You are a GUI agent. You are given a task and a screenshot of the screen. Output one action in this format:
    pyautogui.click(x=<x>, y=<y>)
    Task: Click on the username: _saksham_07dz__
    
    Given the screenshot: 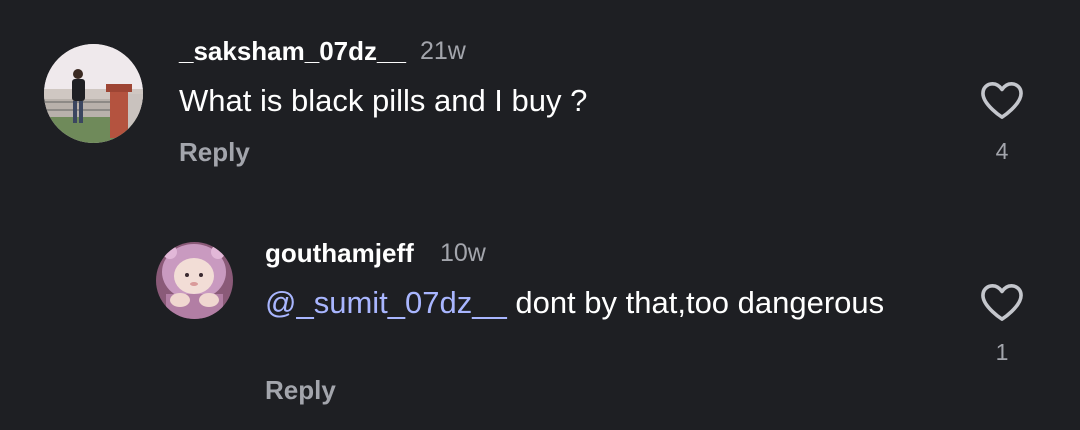 What is the action you would take?
    pyautogui.click(x=292, y=51)
    